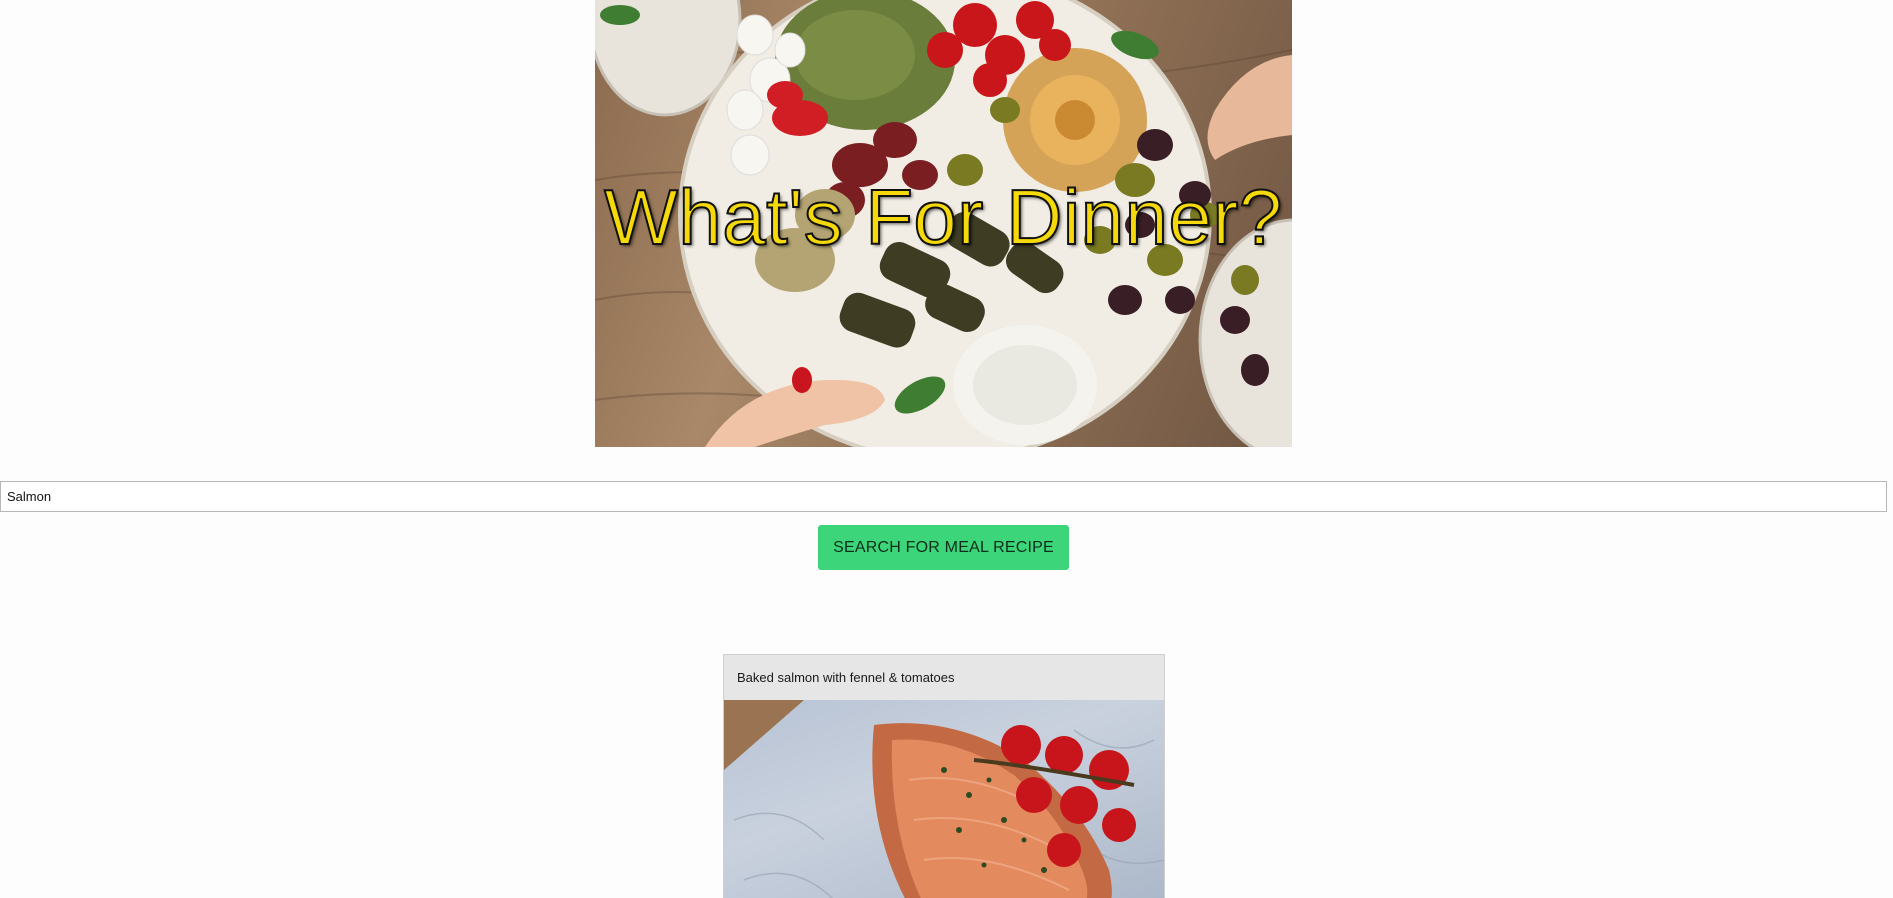  I want to click on recipe-card-image, so click(944, 799).